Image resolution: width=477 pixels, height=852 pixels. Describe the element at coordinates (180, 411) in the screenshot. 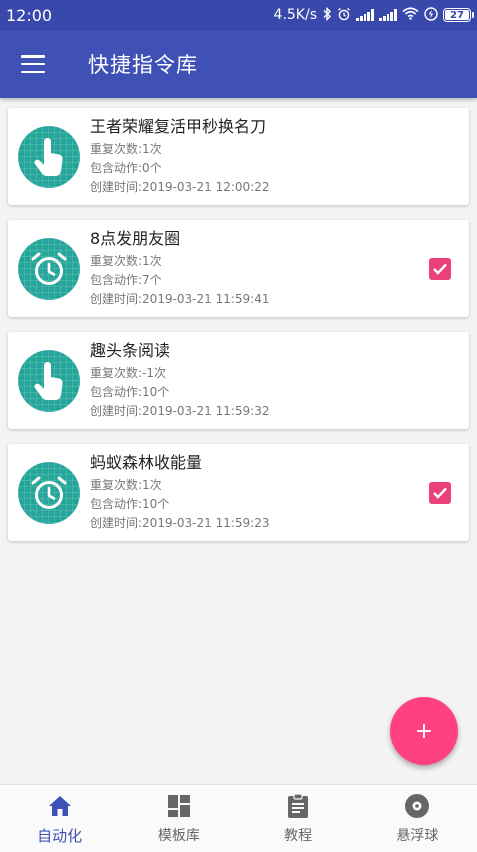

I see `created-time: 创建时间:2019-03-21 11:59:32` at that location.